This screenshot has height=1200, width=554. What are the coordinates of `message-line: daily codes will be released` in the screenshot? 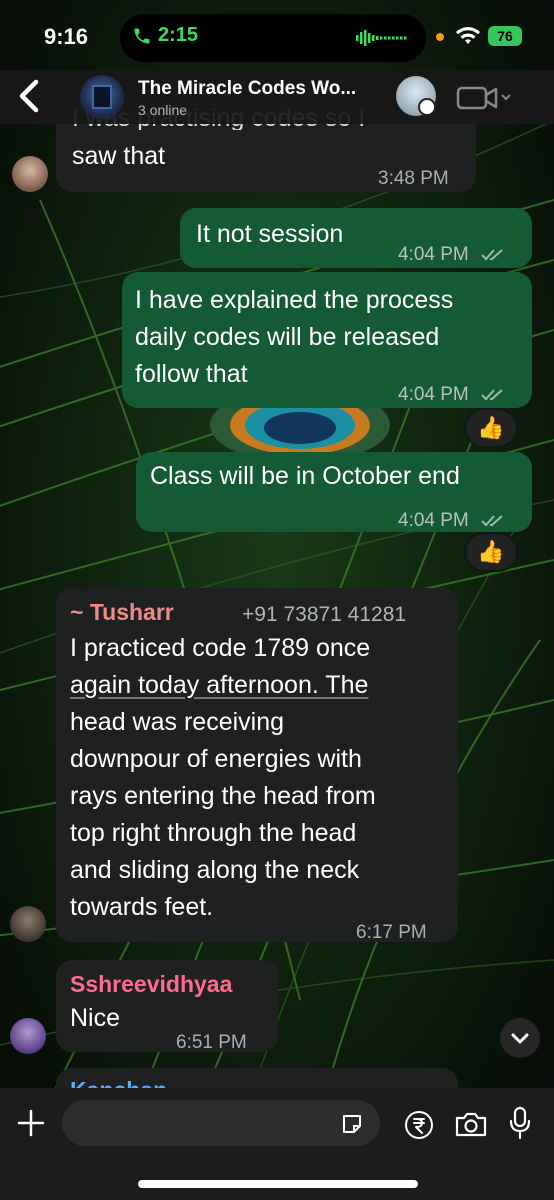 It's located at (287, 337).